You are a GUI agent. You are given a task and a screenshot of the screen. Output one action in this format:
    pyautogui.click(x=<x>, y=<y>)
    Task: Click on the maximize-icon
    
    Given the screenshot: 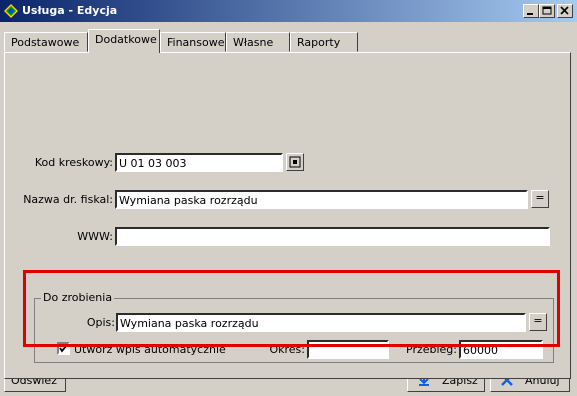 What is the action you would take?
    pyautogui.click(x=547, y=10)
    